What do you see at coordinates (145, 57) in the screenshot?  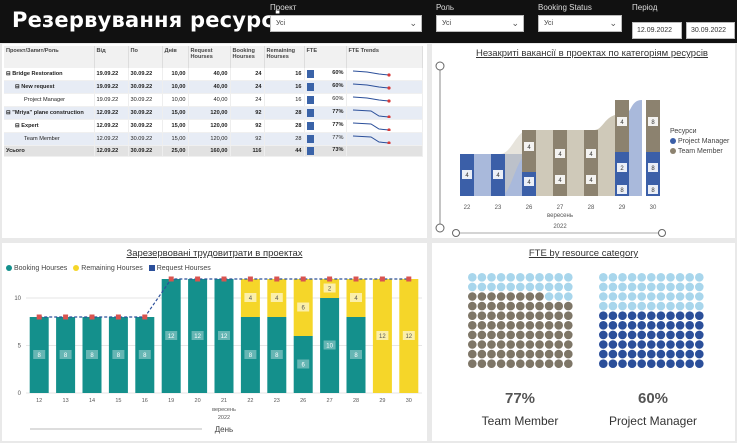 I see `col-header-to: По` at bounding box center [145, 57].